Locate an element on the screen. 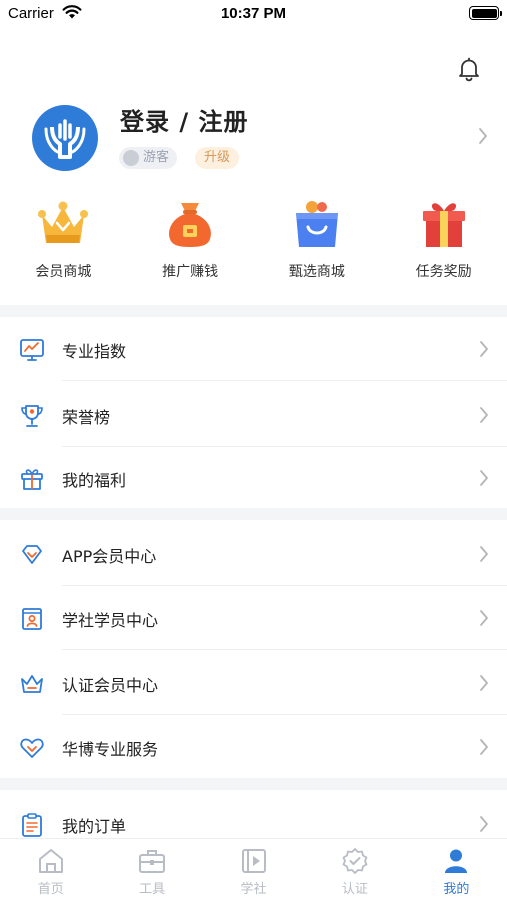  menu-item-student-center: 学社学员中心 is located at coordinates (253, 618).